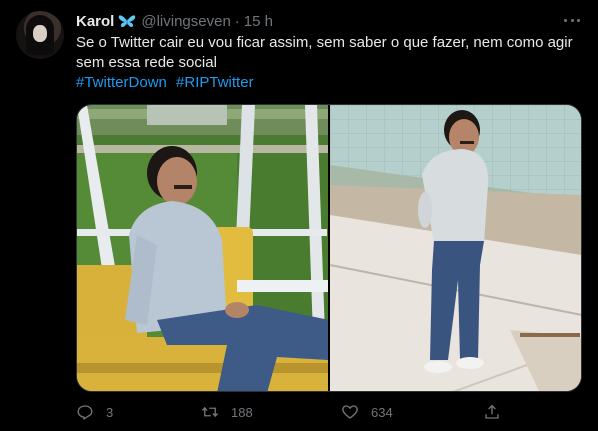 This screenshot has height=431, width=598. Describe the element at coordinates (127, 20) in the screenshot. I see `butterfly-icon` at that location.